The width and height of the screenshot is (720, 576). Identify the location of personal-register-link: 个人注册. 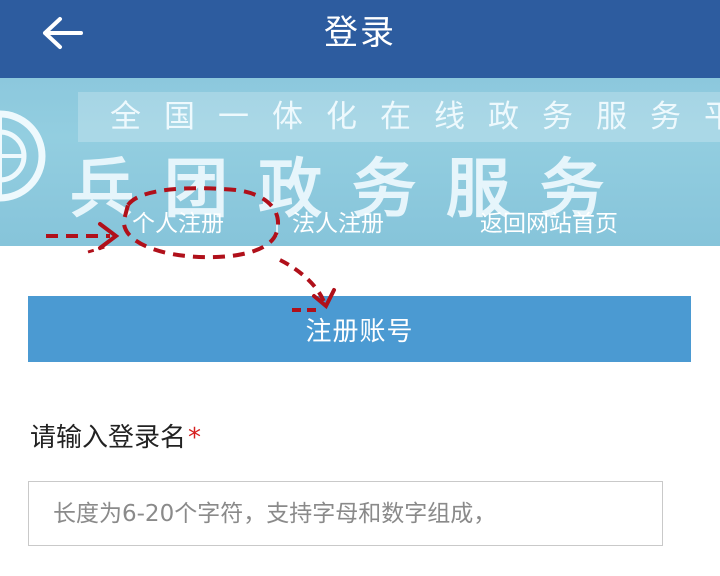
(178, 224).